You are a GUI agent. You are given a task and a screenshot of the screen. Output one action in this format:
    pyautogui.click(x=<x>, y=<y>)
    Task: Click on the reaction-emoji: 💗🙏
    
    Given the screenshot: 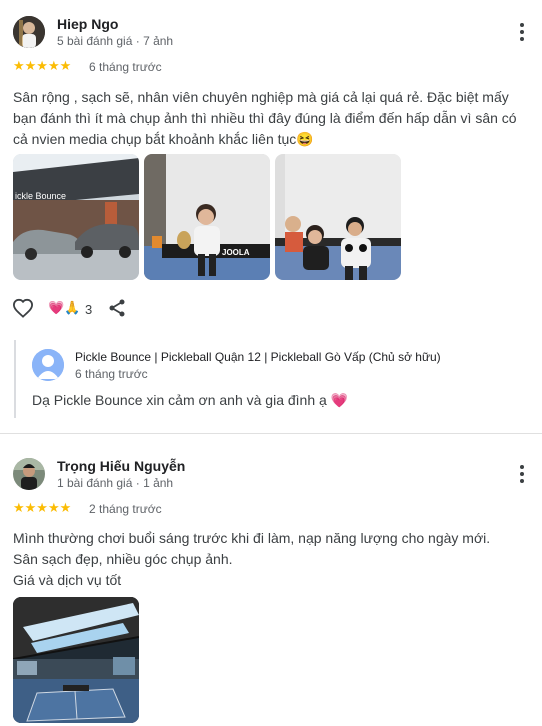 What is the action you would take?
    pyautogui.click(x=64, y=307)
    